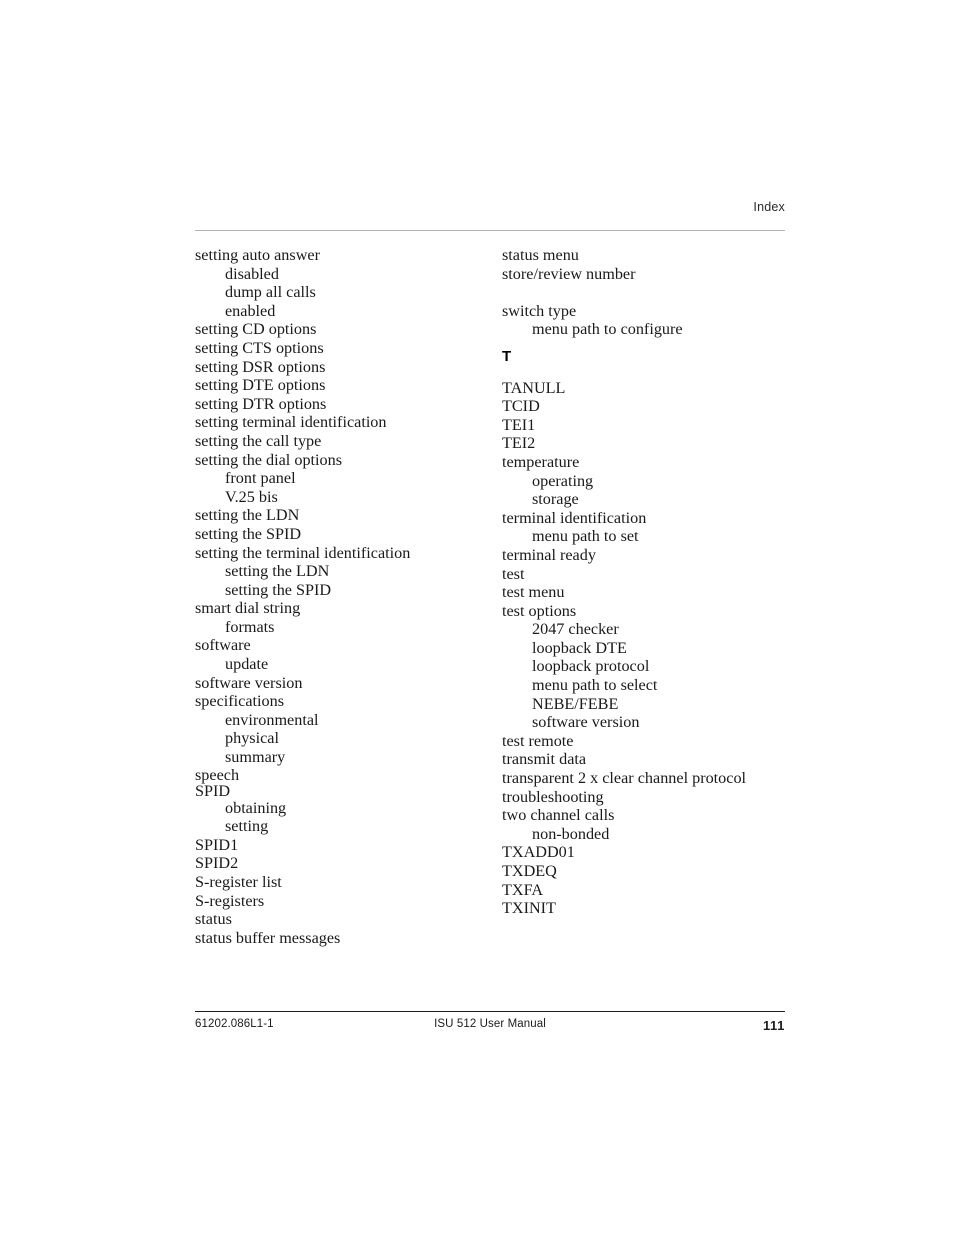 The width and height of the screenshot is (954, 1235). What do you see at coordinates (213, 919) in the screenshot?
I see `index-entry: status` at bounding box center [213, 919].